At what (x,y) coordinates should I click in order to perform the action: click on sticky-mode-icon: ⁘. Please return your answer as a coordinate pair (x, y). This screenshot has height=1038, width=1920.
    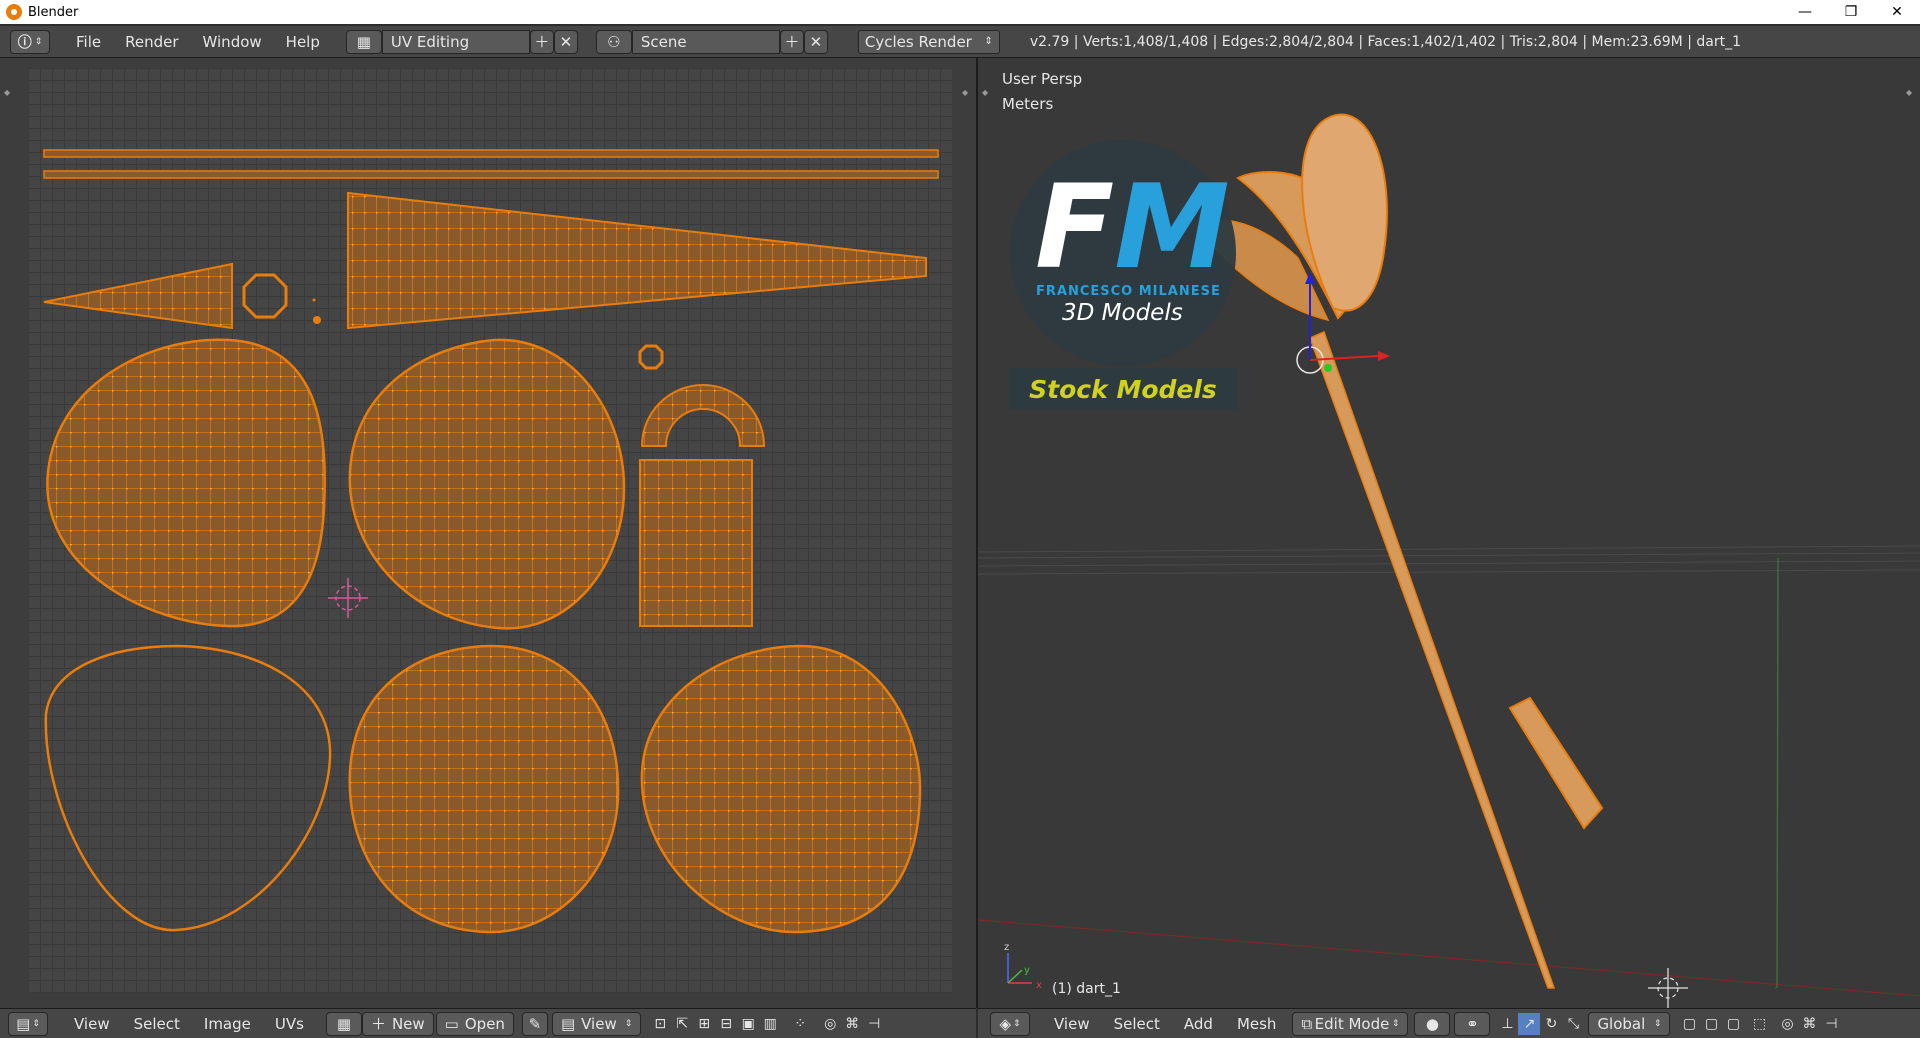
    Looking at the image, I should click on (800, 1024).